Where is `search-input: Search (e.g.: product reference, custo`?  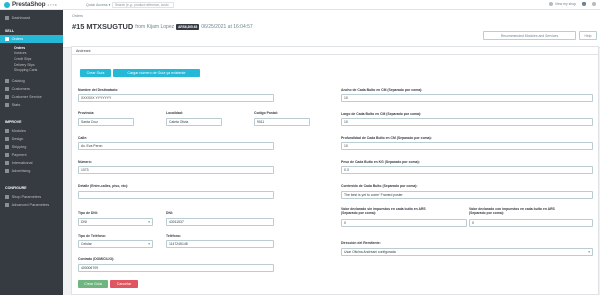 search-input: Search (e.g.: product reference, custo is located at coordinates (143, 4).